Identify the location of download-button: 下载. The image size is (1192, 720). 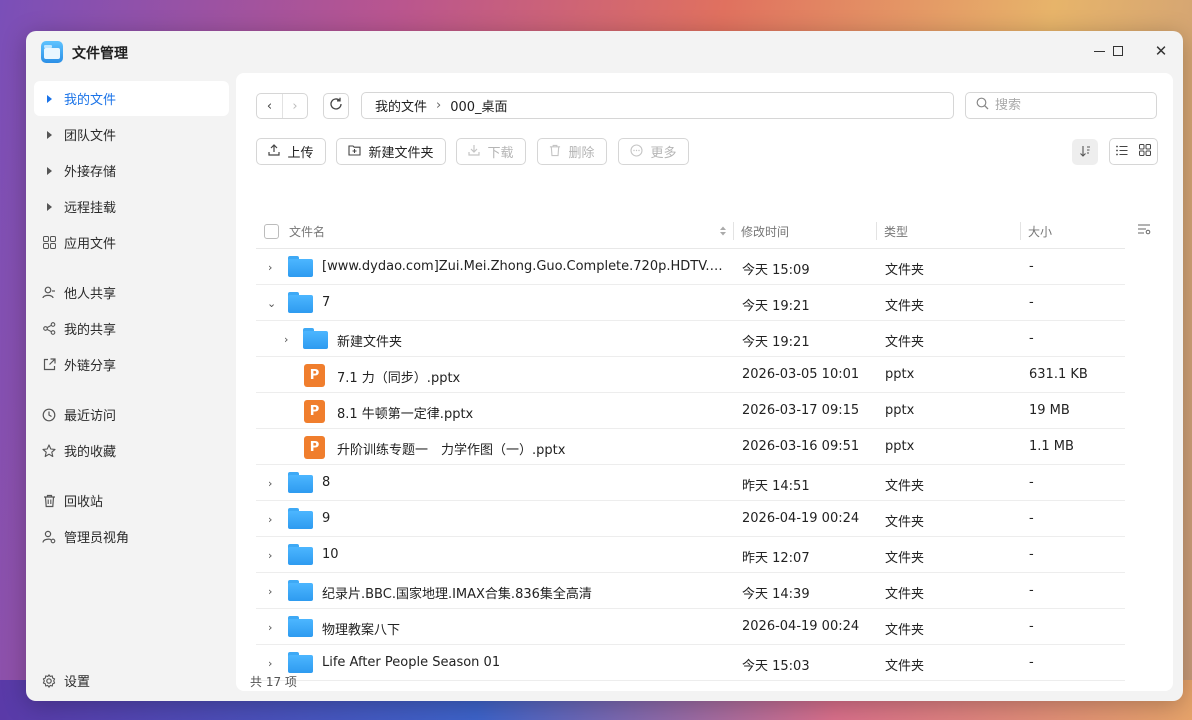
(491, 151).